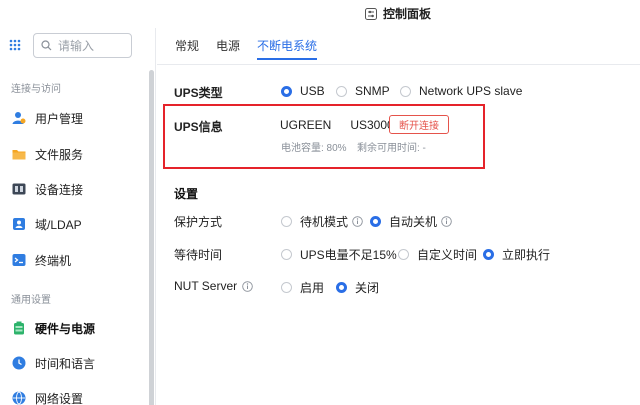 This screenshot has height=405, width=640. Describe the element at coordinates (19, 363) in the screenshot. I see `clock-icon` at that location.